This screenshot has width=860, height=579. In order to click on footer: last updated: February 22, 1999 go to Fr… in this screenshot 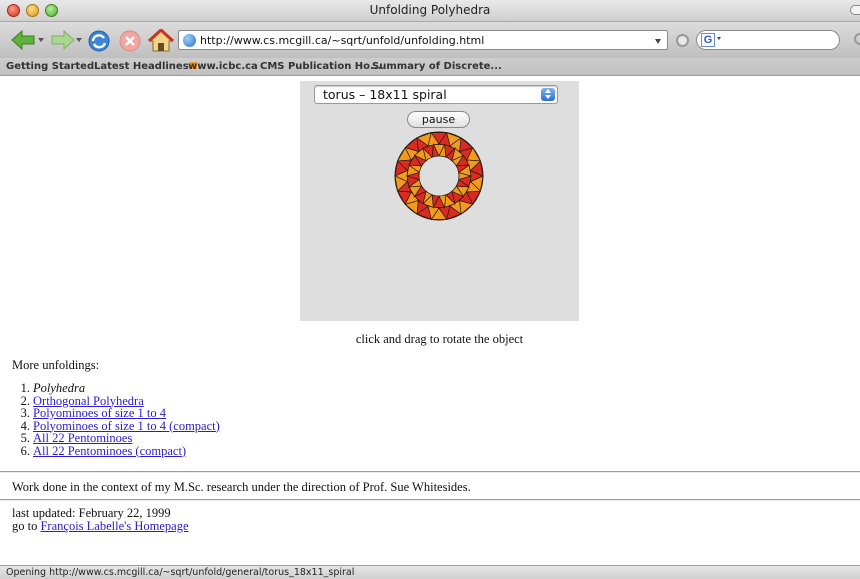, I will do `click(100, 520)`.